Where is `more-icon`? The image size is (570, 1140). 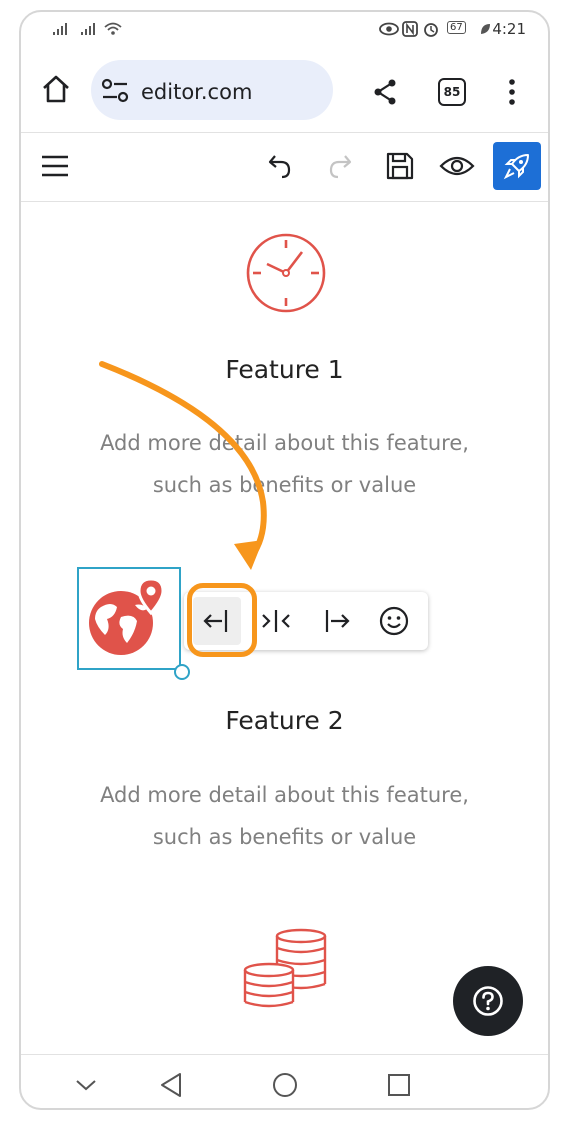
more-icon is located at coordinates (512, 92).